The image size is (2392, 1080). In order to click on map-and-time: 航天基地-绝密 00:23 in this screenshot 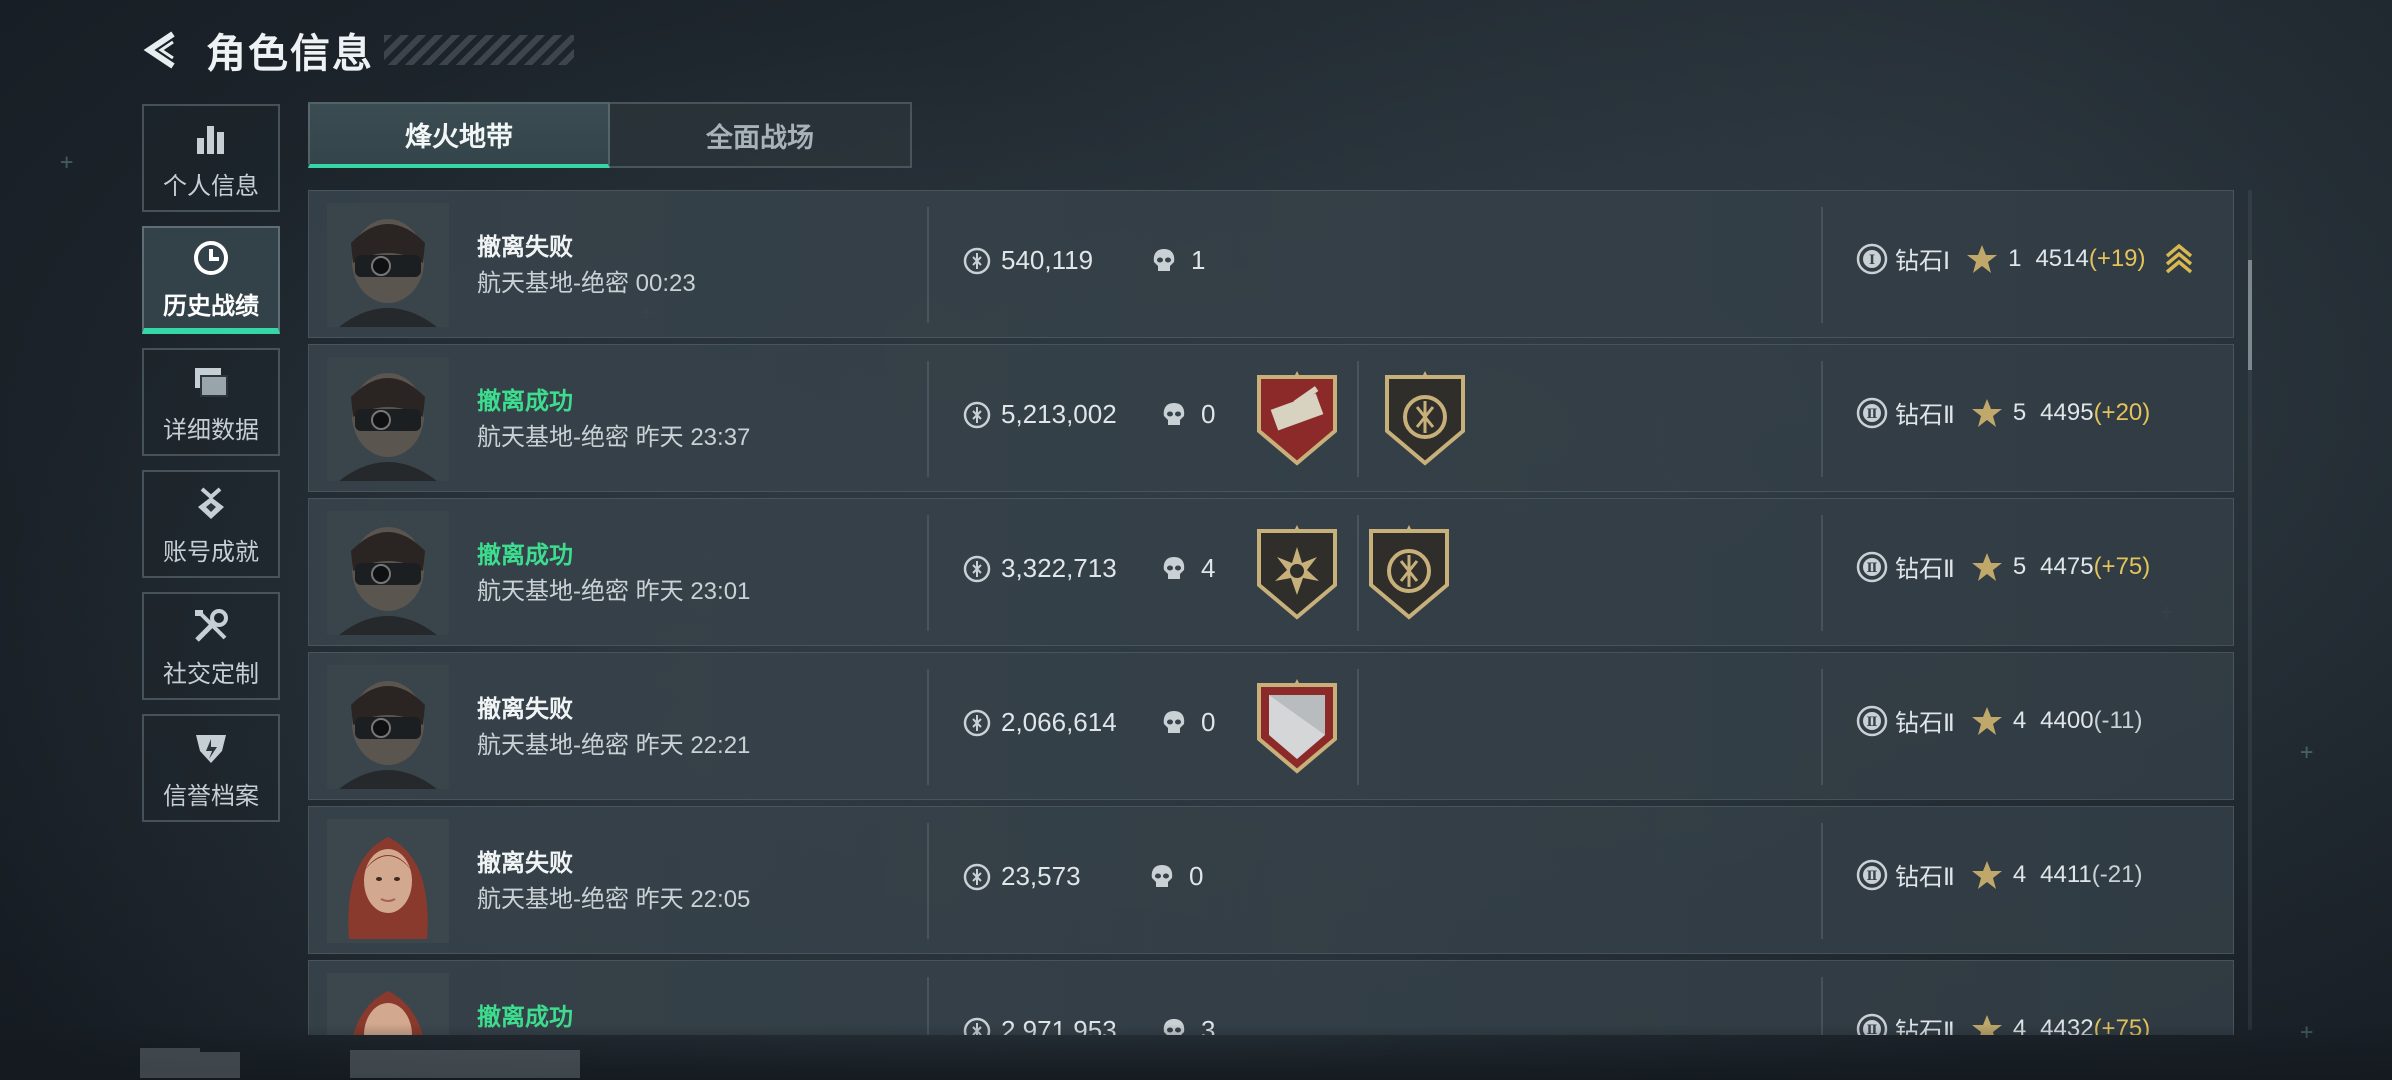, I will do `click(586, 280)`.